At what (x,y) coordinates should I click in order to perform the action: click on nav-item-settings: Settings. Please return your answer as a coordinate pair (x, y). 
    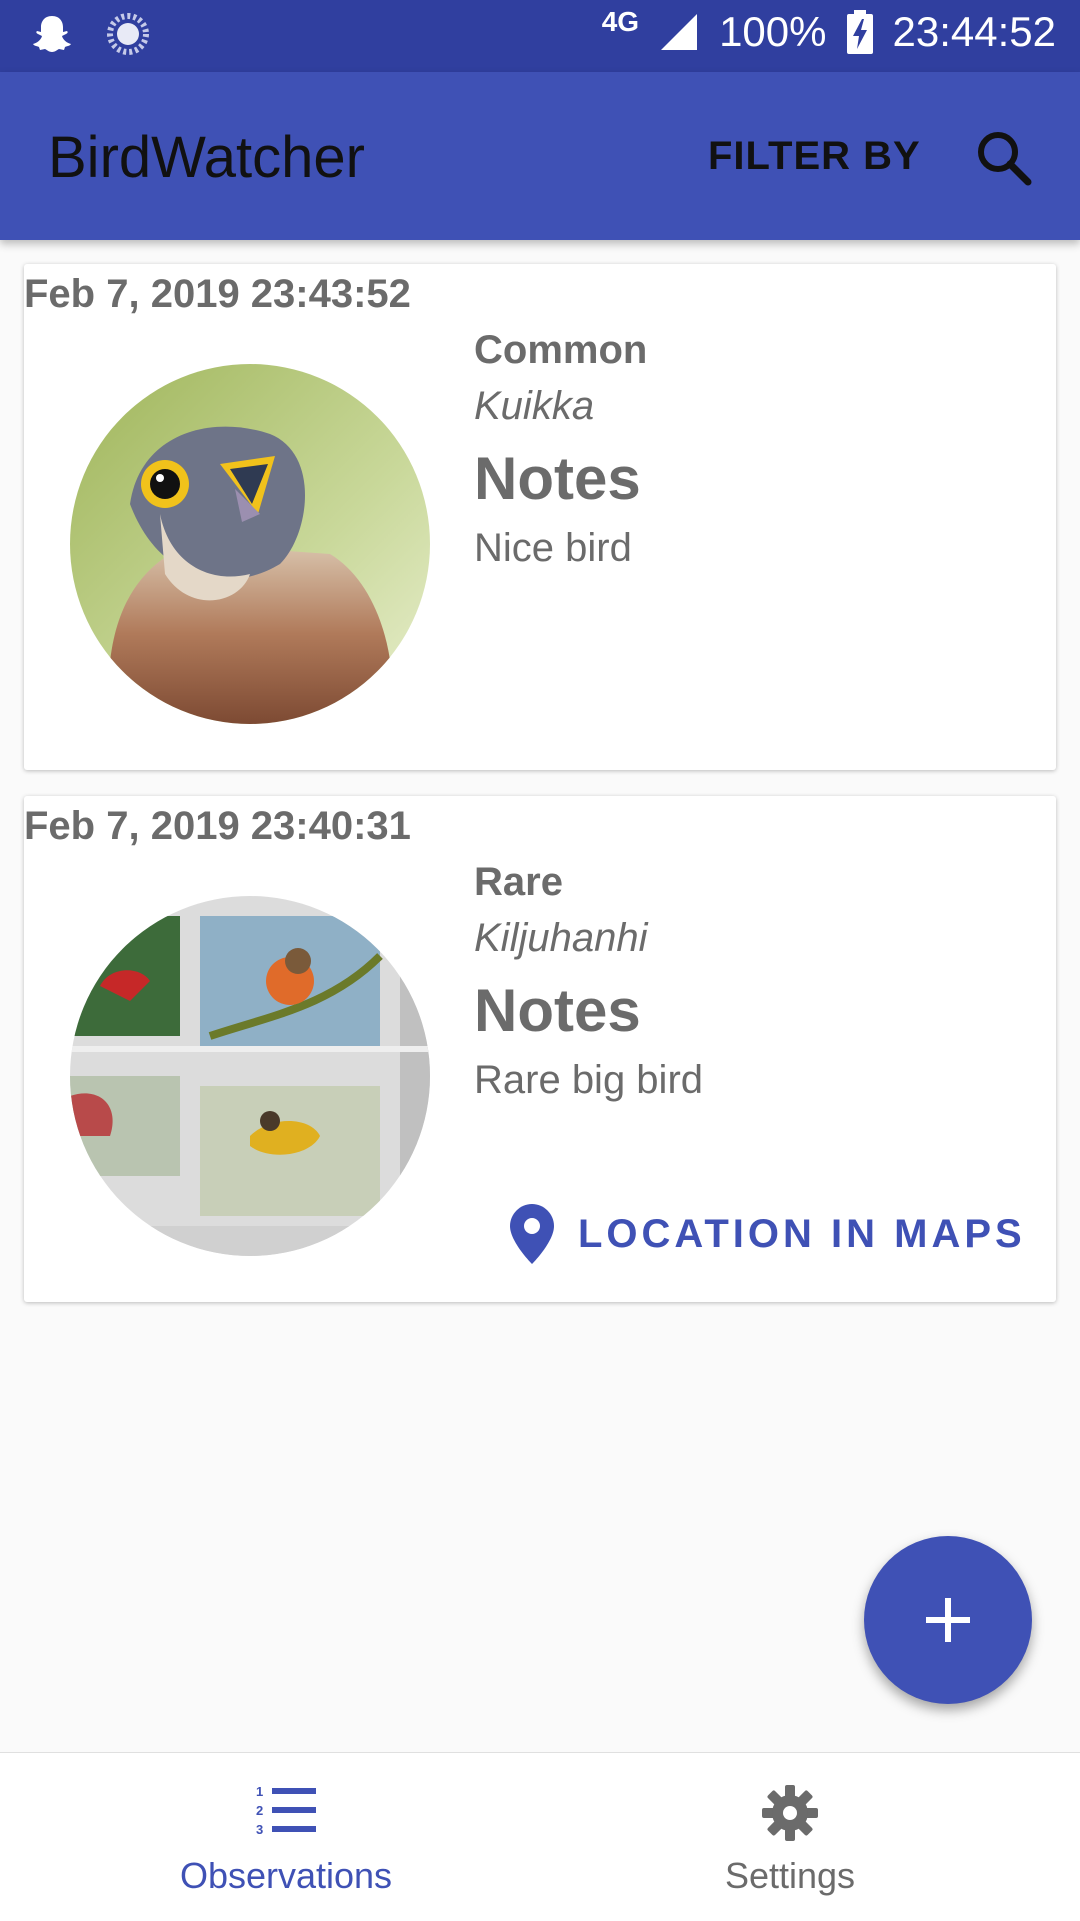
    Looking at the image, I should click on (790, 1837).